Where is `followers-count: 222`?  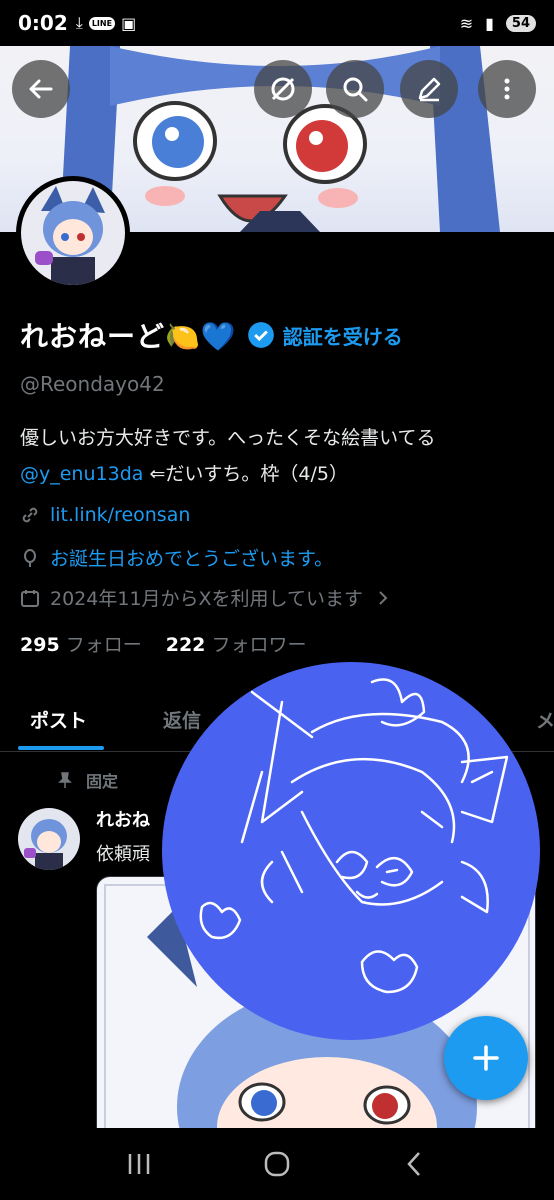 followers-count: 222 is located at coordinates (185, 645).